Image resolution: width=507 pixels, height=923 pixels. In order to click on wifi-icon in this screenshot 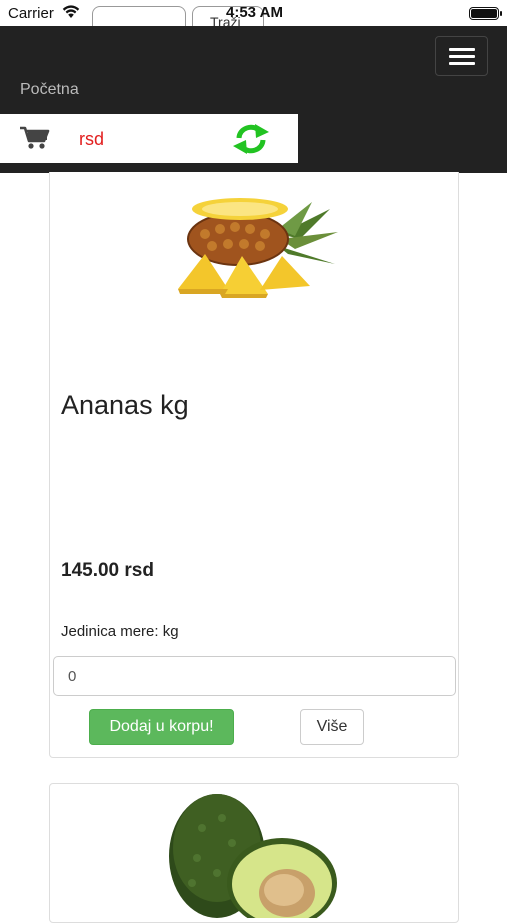, I will do `click(71, 14)`.